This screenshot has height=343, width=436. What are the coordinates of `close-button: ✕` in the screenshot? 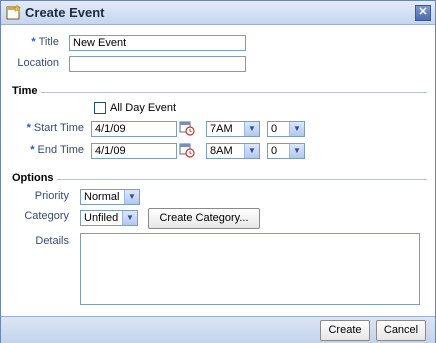 It's located at (423, 13).